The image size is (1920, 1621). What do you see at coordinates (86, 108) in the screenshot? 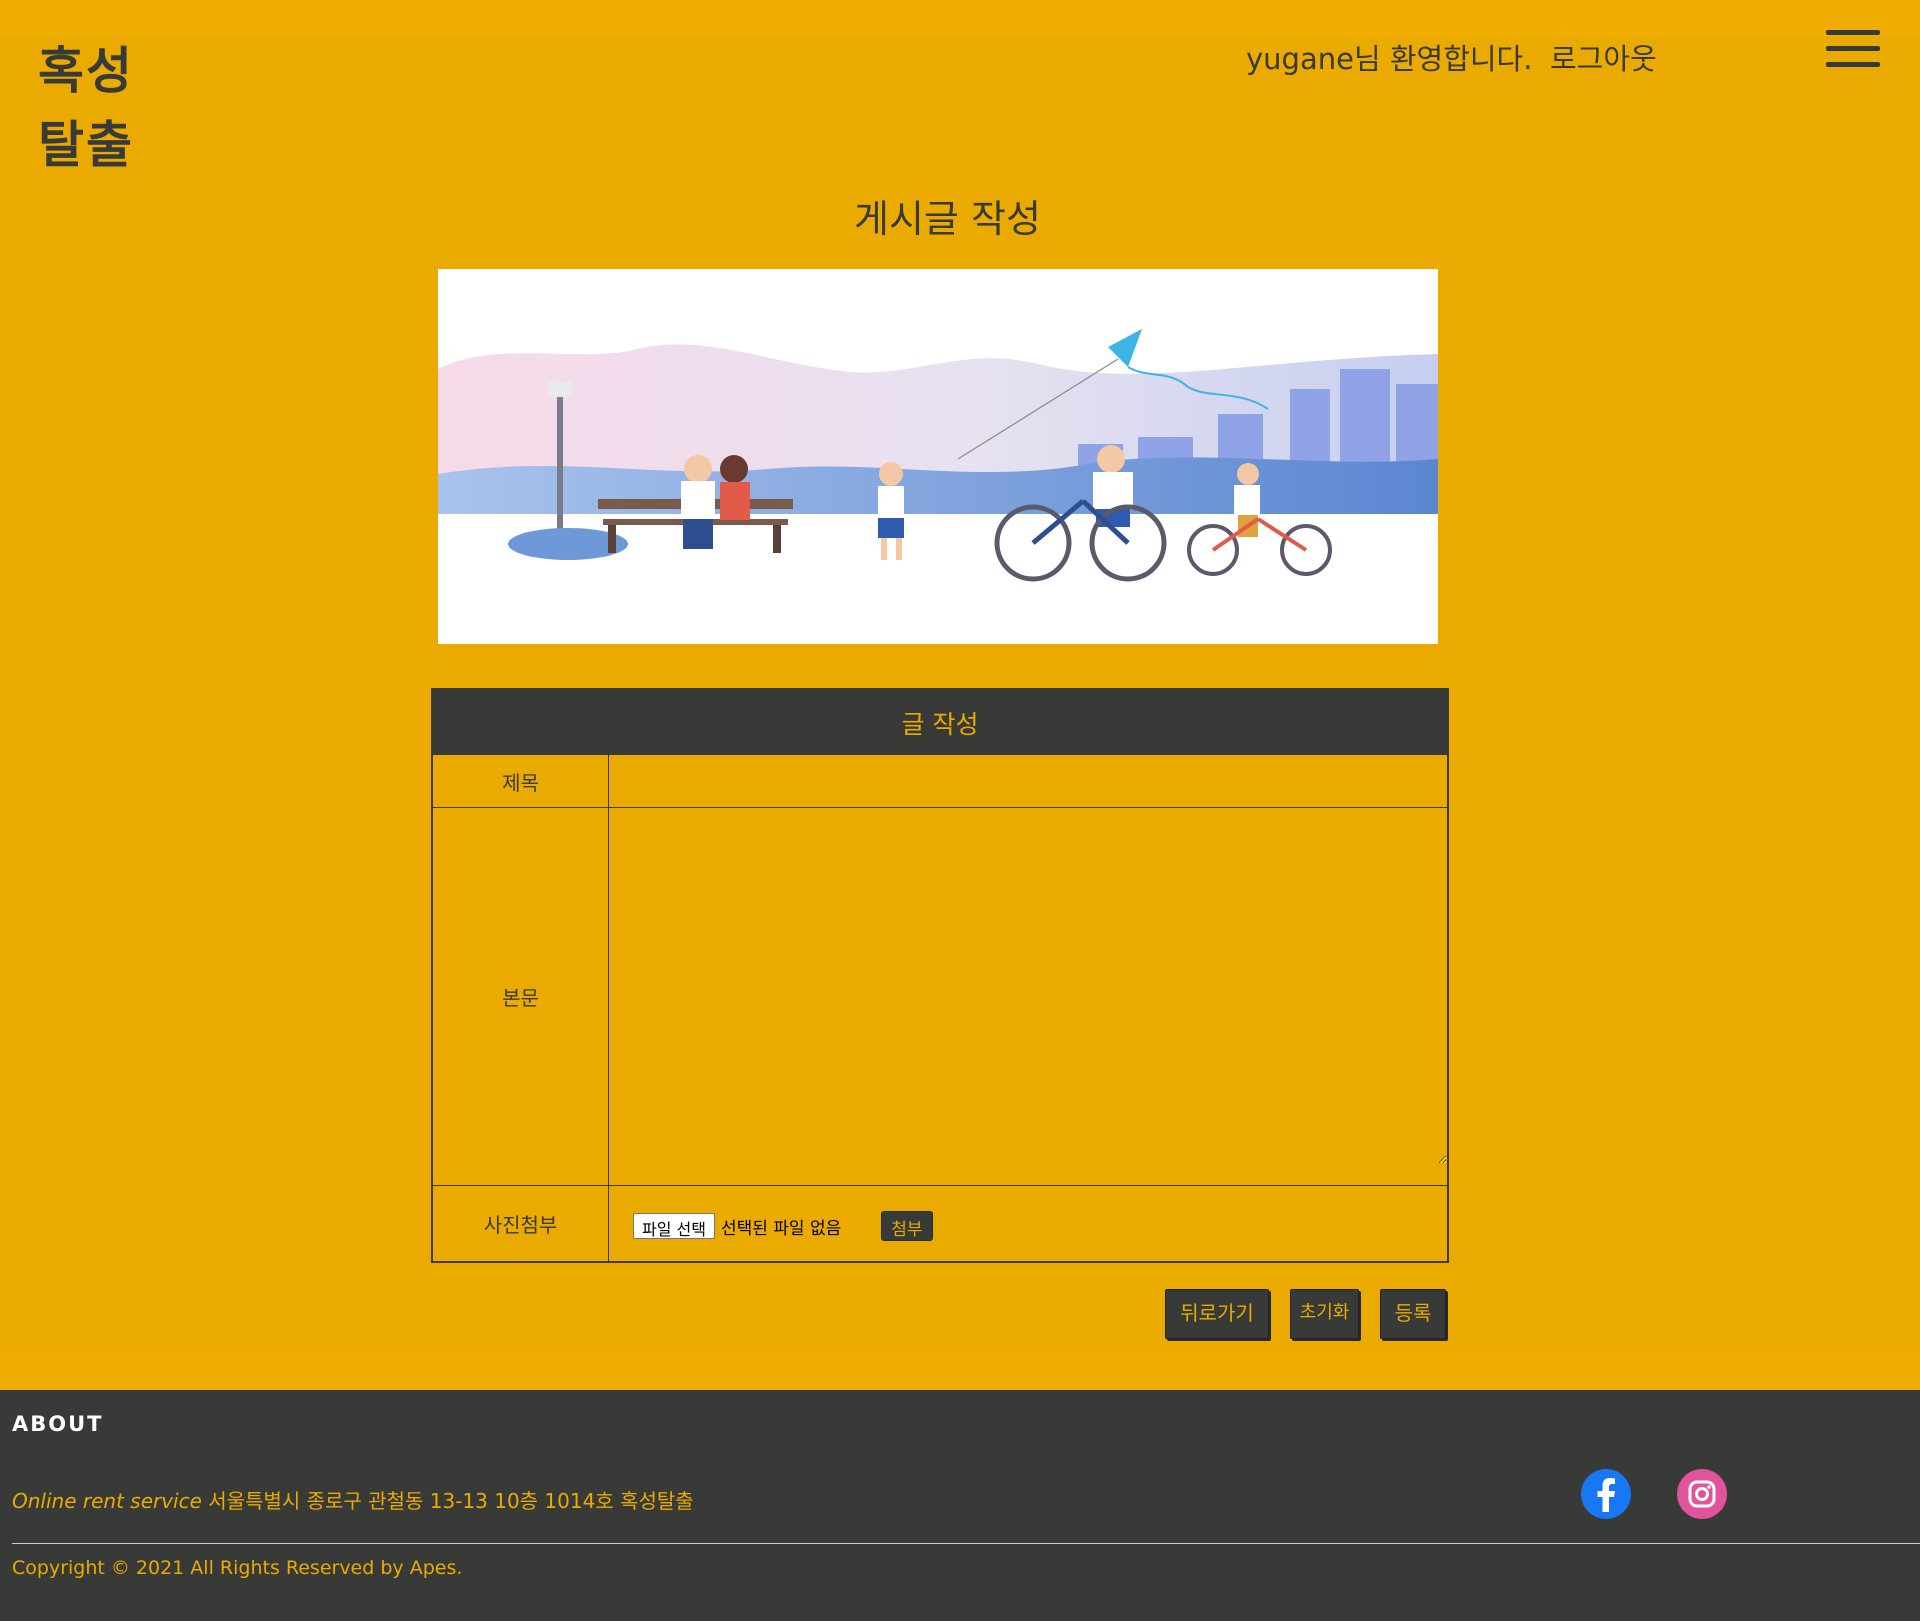
I see `site-logo: 혹성 탈출` at bounding box center [86, 108].